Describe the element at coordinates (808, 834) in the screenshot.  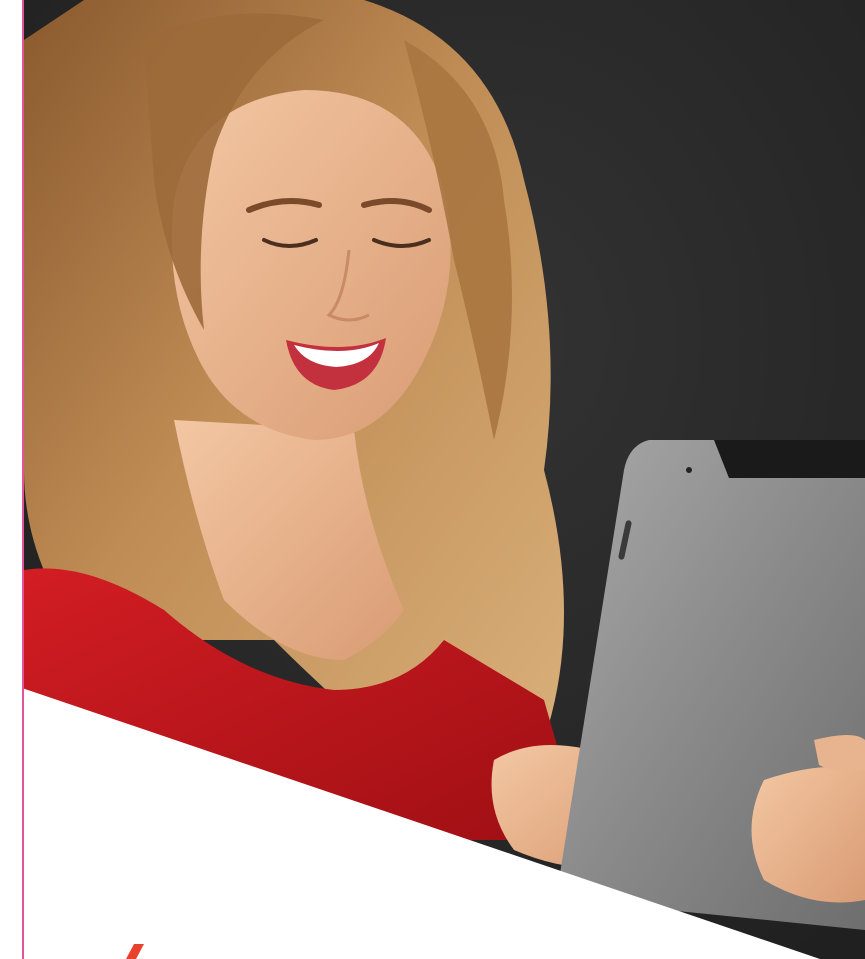
I see `right-hand` at that location.